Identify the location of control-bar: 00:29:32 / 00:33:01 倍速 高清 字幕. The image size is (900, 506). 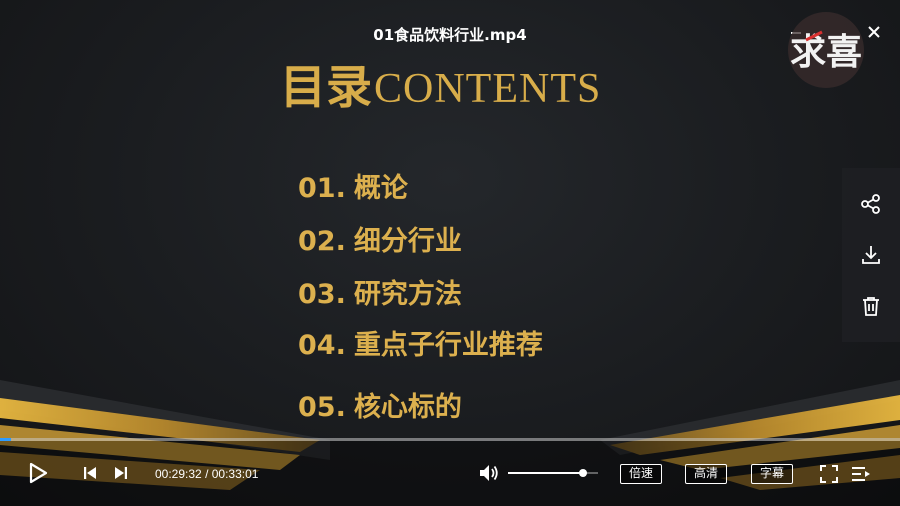
(450, 473).